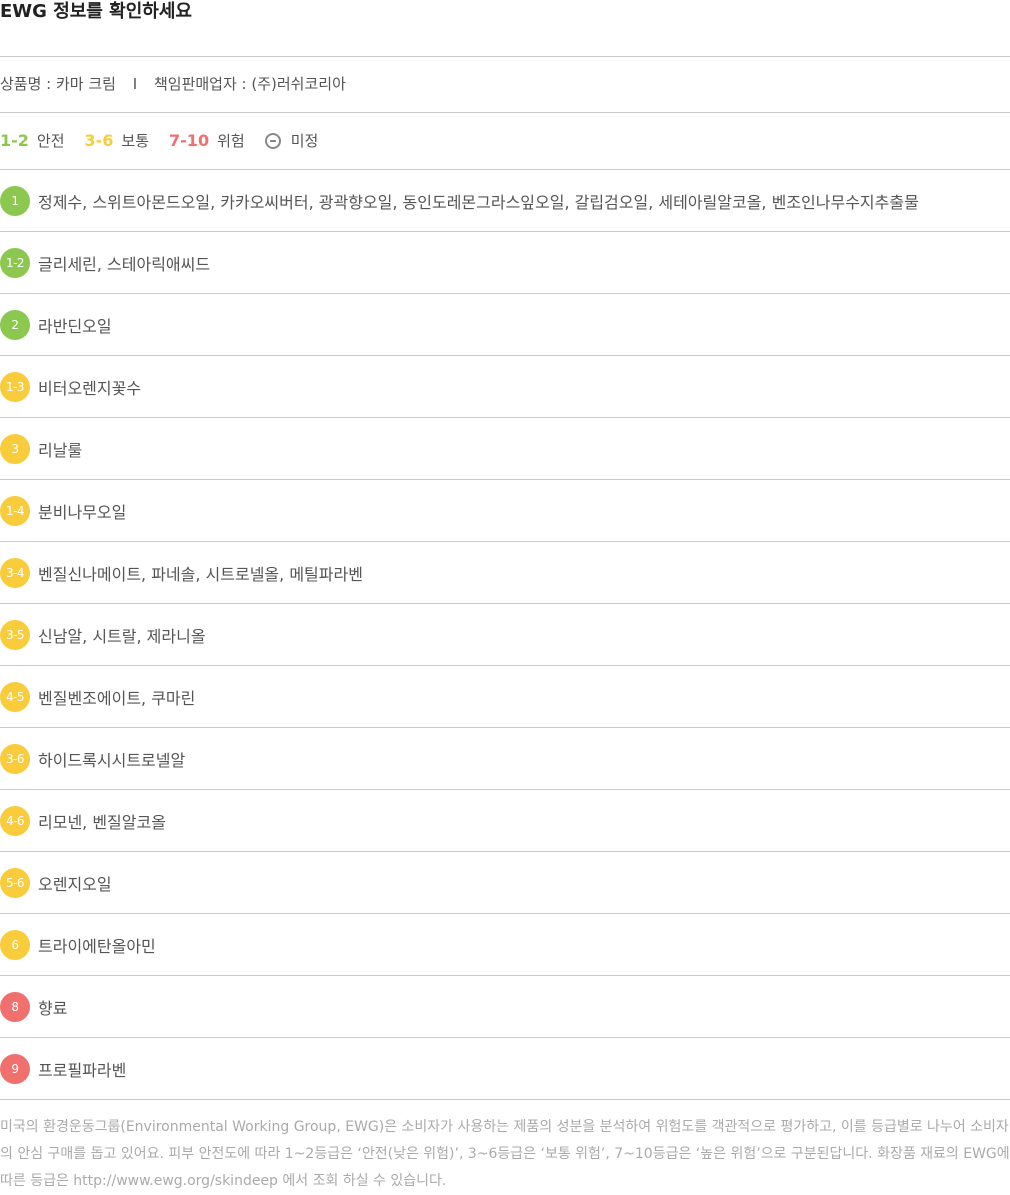  I want to click on ingredient-row: 1-4 분비나무오일, so click(505, 511).